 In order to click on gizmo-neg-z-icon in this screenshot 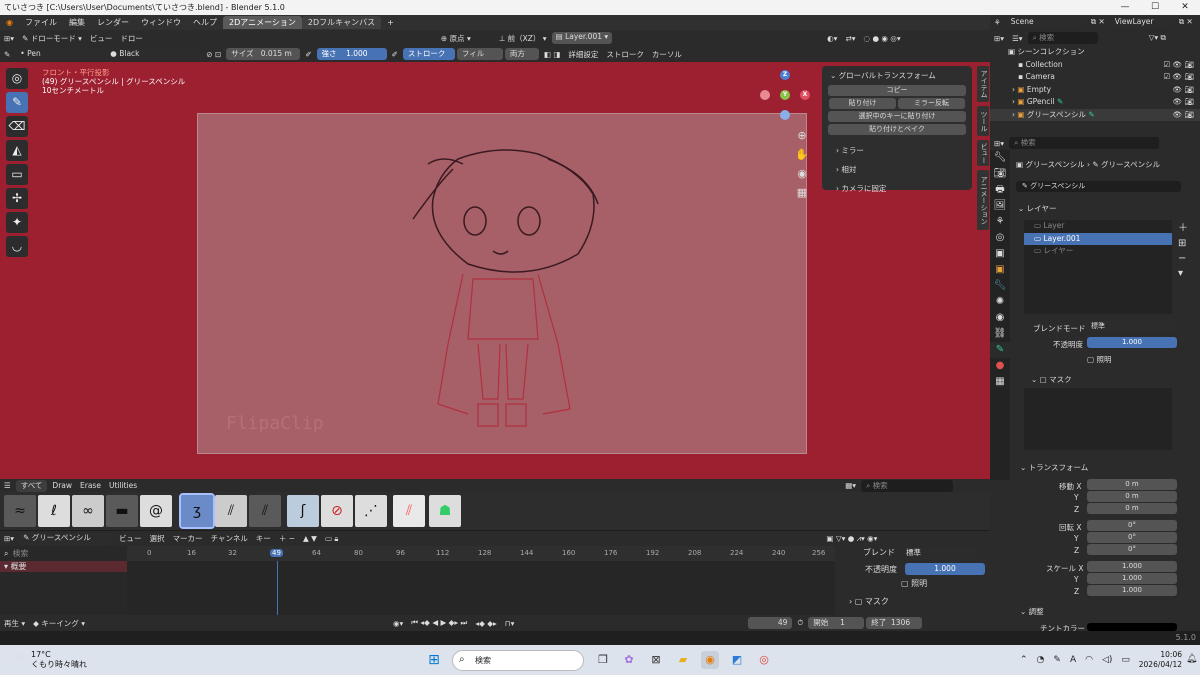, I will do `click(785, 115)`.